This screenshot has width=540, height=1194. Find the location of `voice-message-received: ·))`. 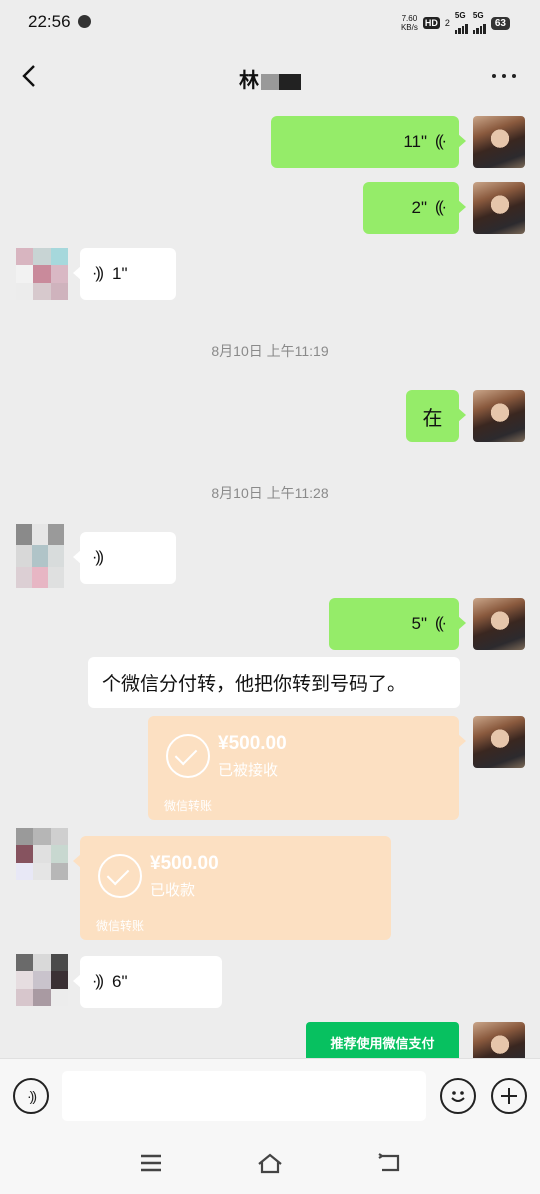

voice-message-received: ·)) is located at coordinates (124, 558).